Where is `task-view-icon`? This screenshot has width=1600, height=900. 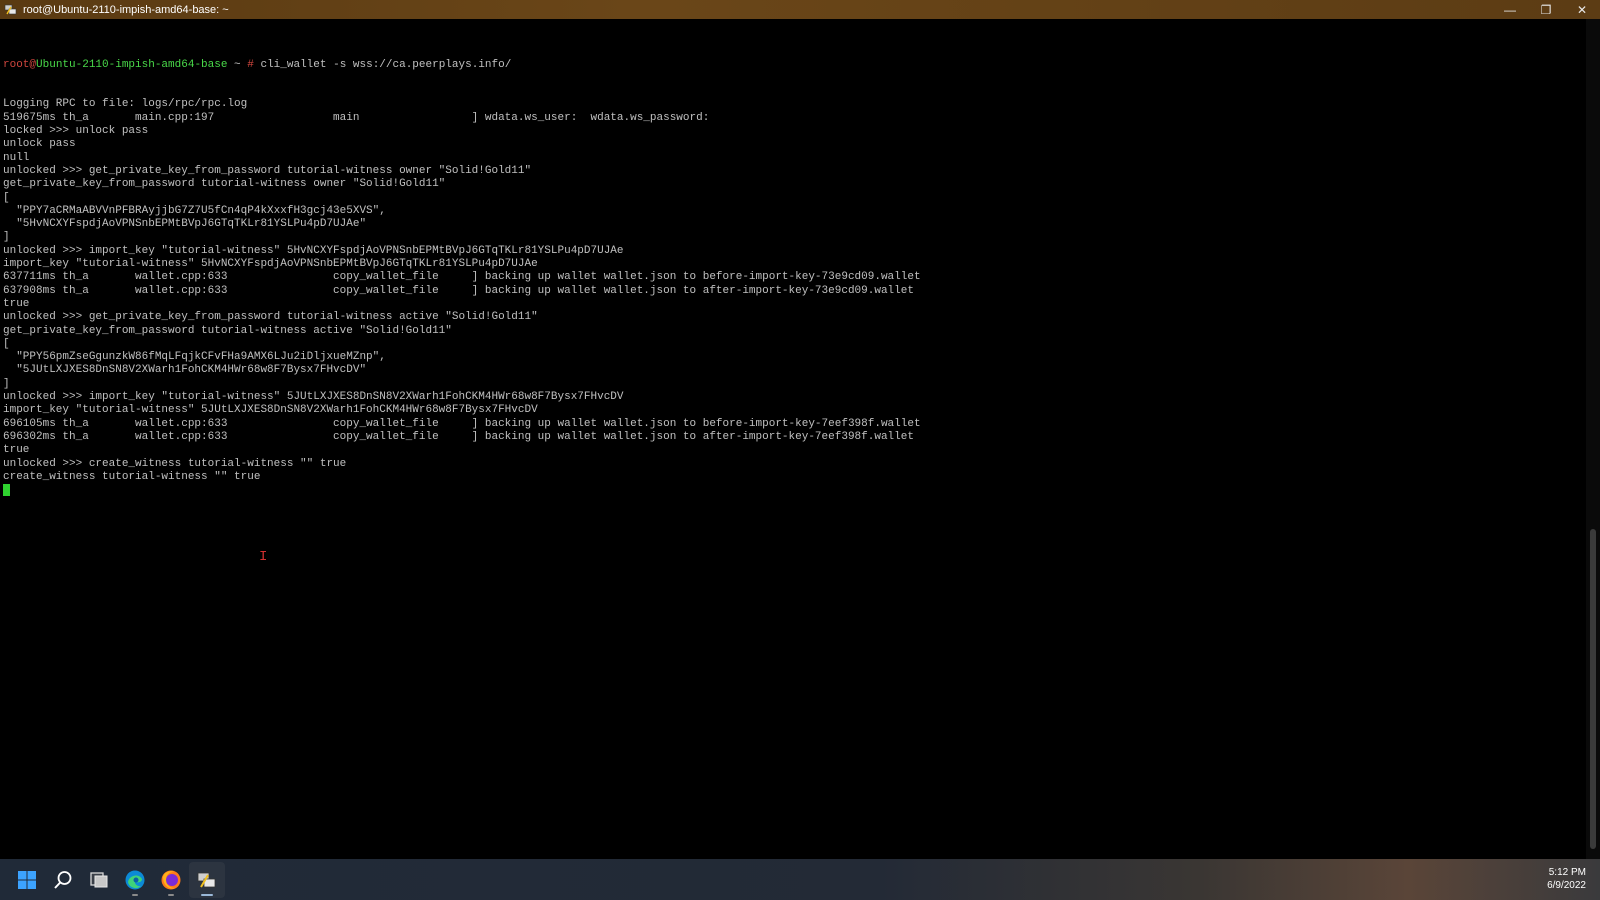 task-view-icon is located at coordinates (99, 880).